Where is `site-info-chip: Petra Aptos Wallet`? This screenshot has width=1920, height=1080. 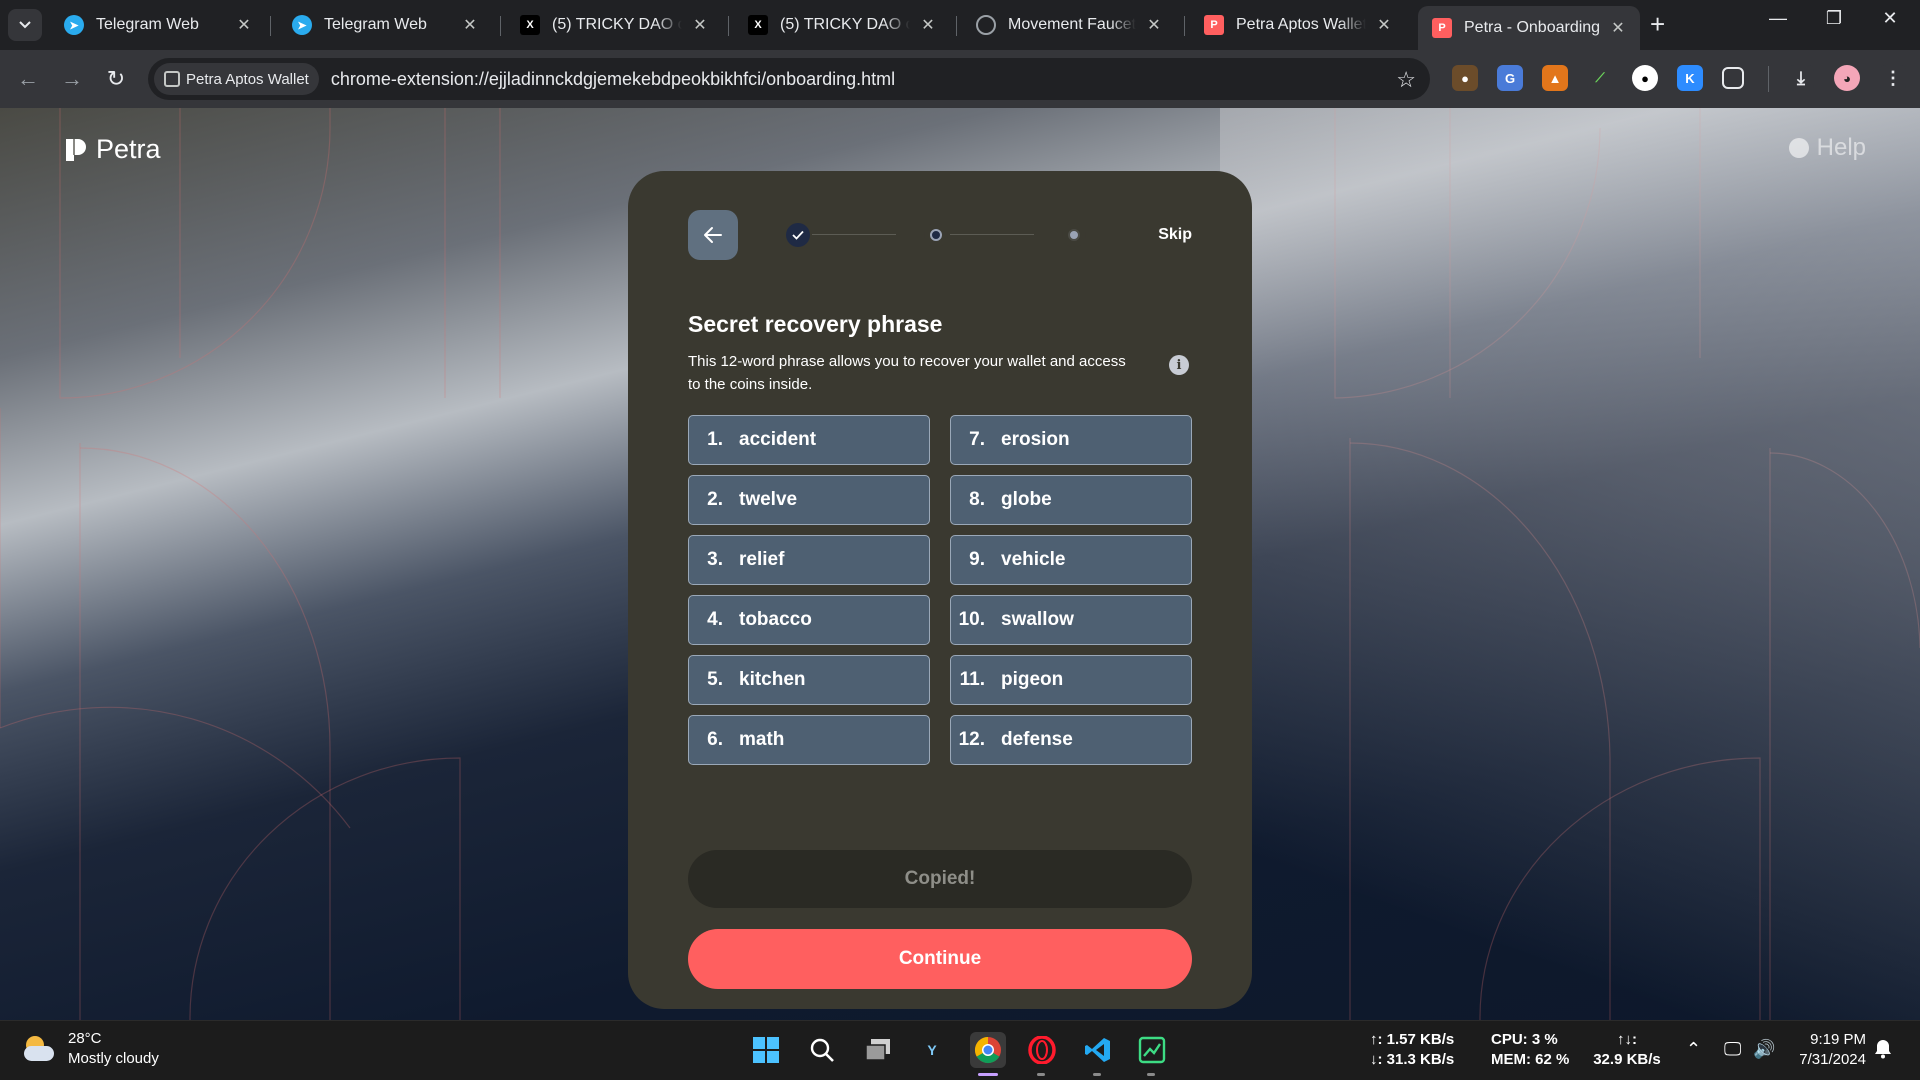 site-info-chip: Petra Aptos Wallet is located at coordinates (236, 79).